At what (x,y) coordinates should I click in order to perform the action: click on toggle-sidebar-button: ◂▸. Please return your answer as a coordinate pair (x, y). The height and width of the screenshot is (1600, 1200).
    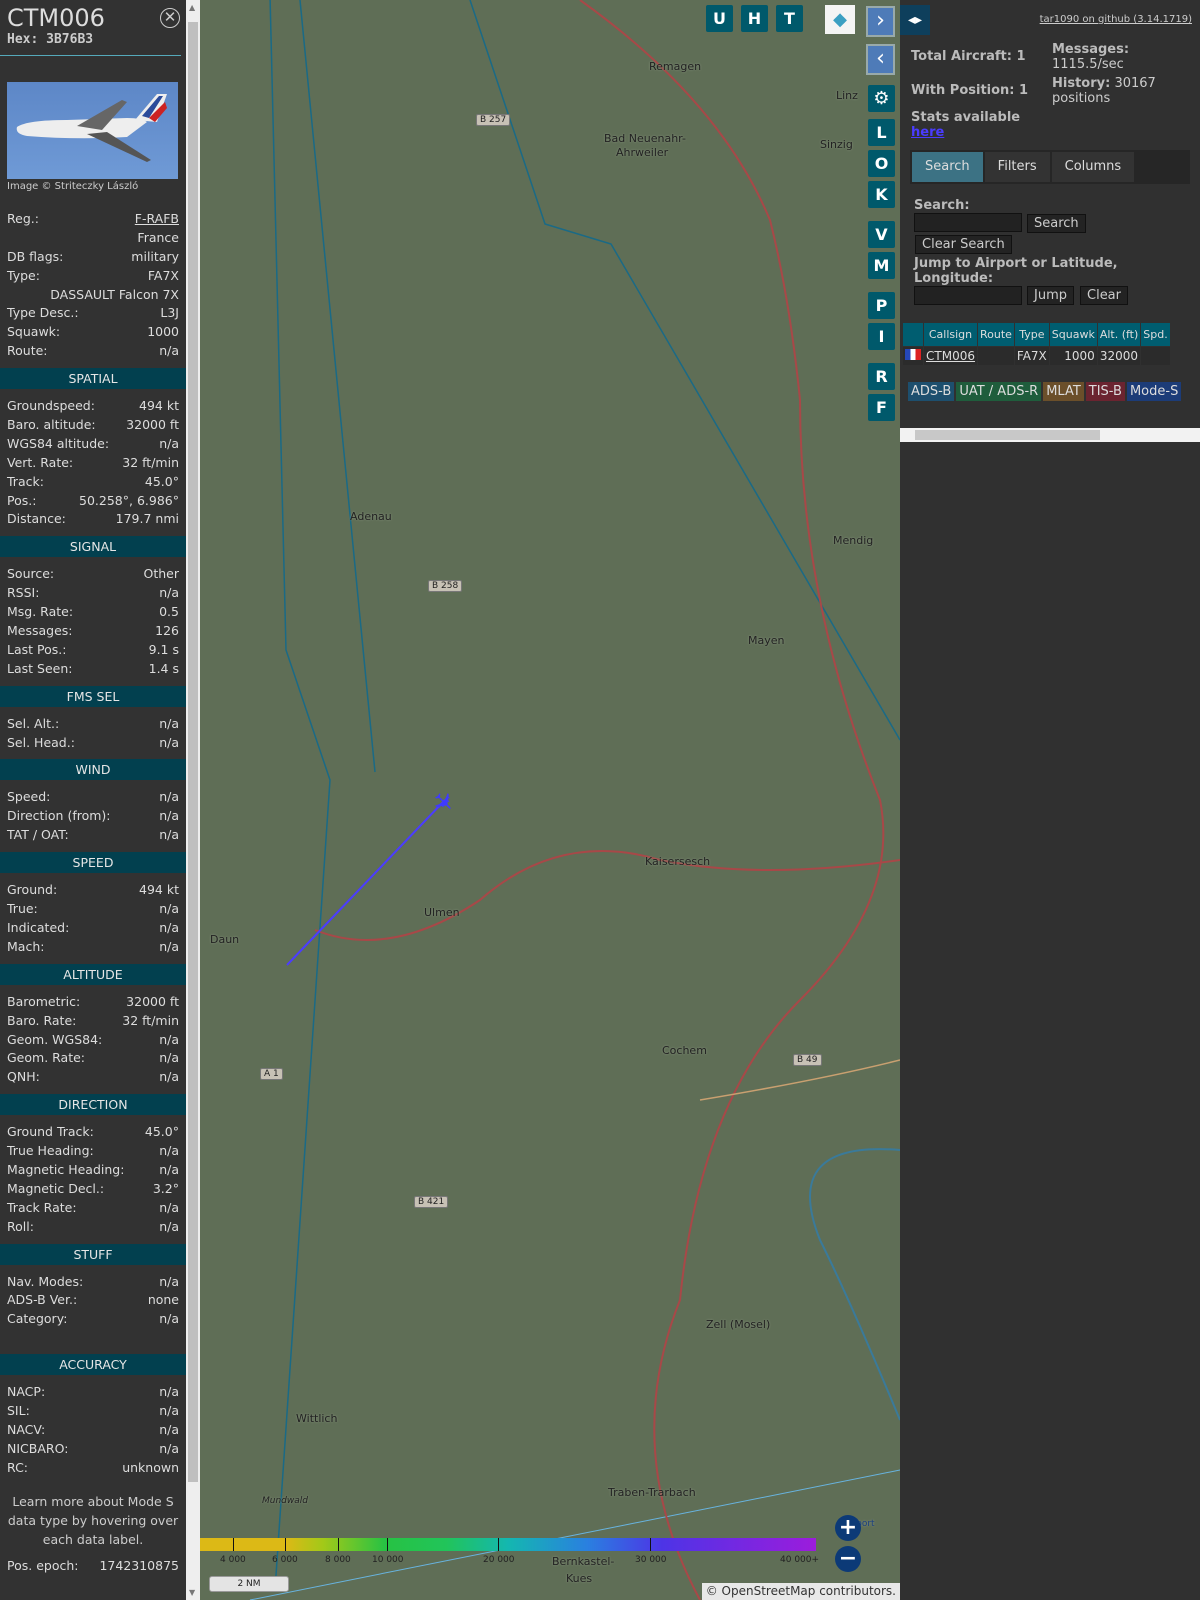
    Looking at the image, I should click on (915, 20).